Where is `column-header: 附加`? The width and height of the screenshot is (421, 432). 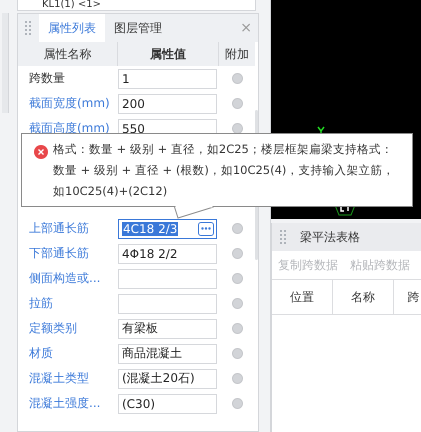 column-header: 附加 is located at coordinates (237, 54).